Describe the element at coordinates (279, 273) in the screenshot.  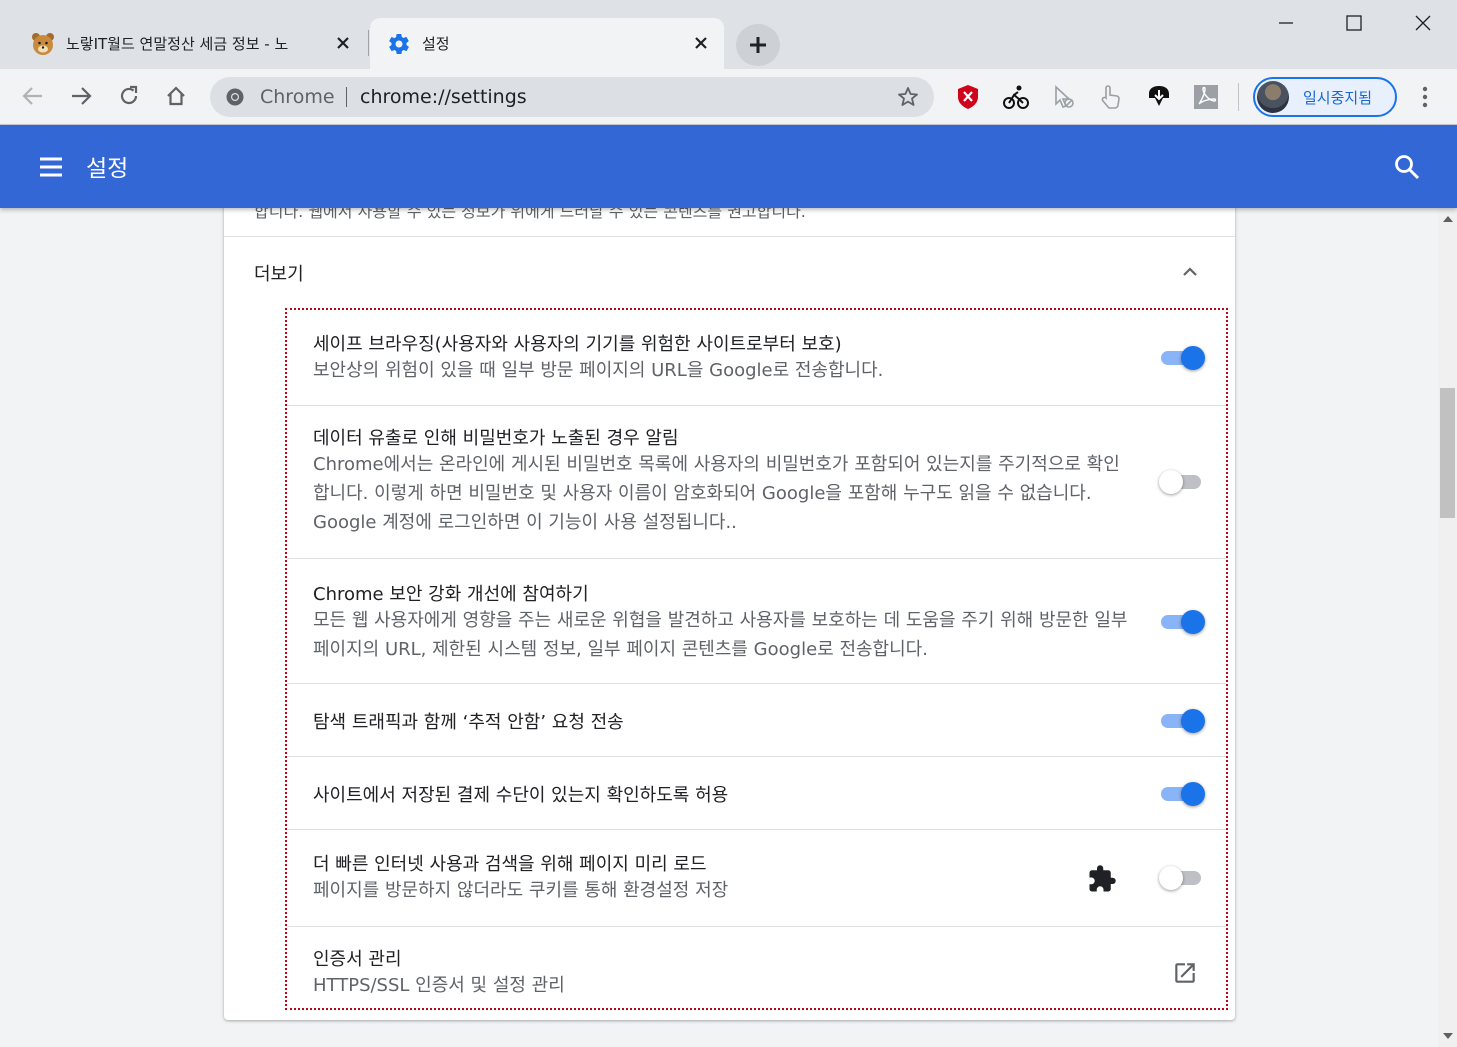
I see `more-section-label: 더보기` at that location.